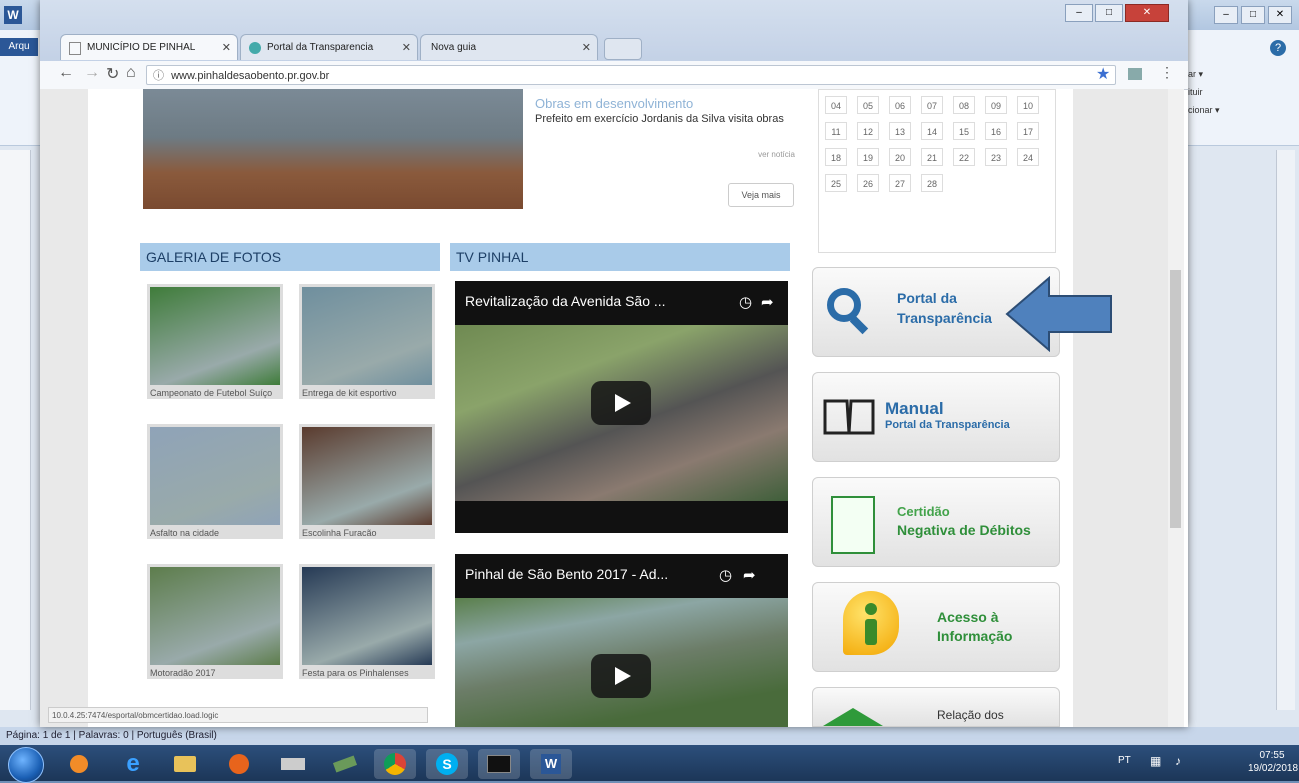 Image resolution: width=1299 pixels, height=783 pixels. I want to click on calendar-day: 28, so click(932, 183).